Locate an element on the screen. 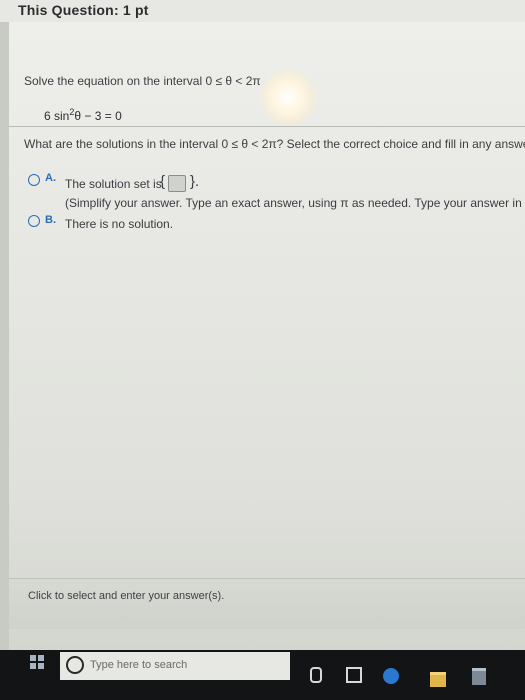  brace-close: }. is located at coordinates (195, 181).